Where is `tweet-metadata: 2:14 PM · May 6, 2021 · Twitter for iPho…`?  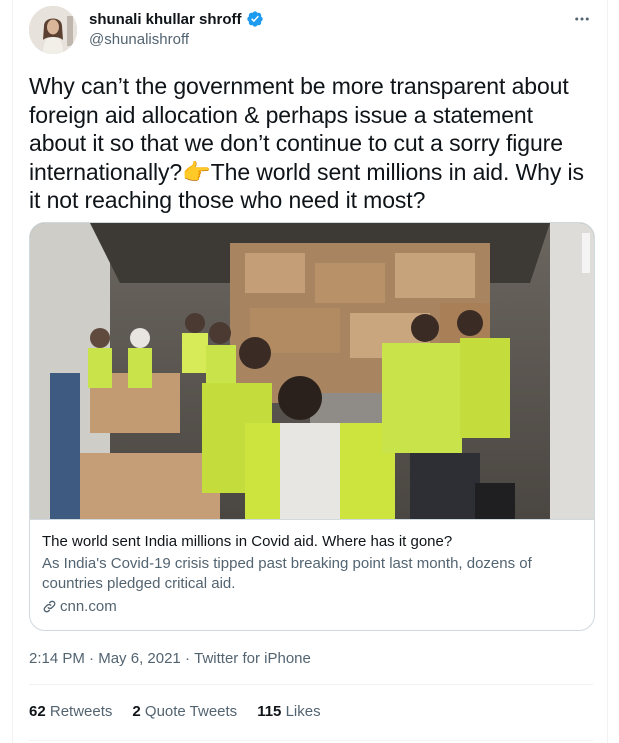
tweet-metadata: 2:14 PM · May 6, 2021 · Twitter for iPho… is located at coordinates (170, 658).